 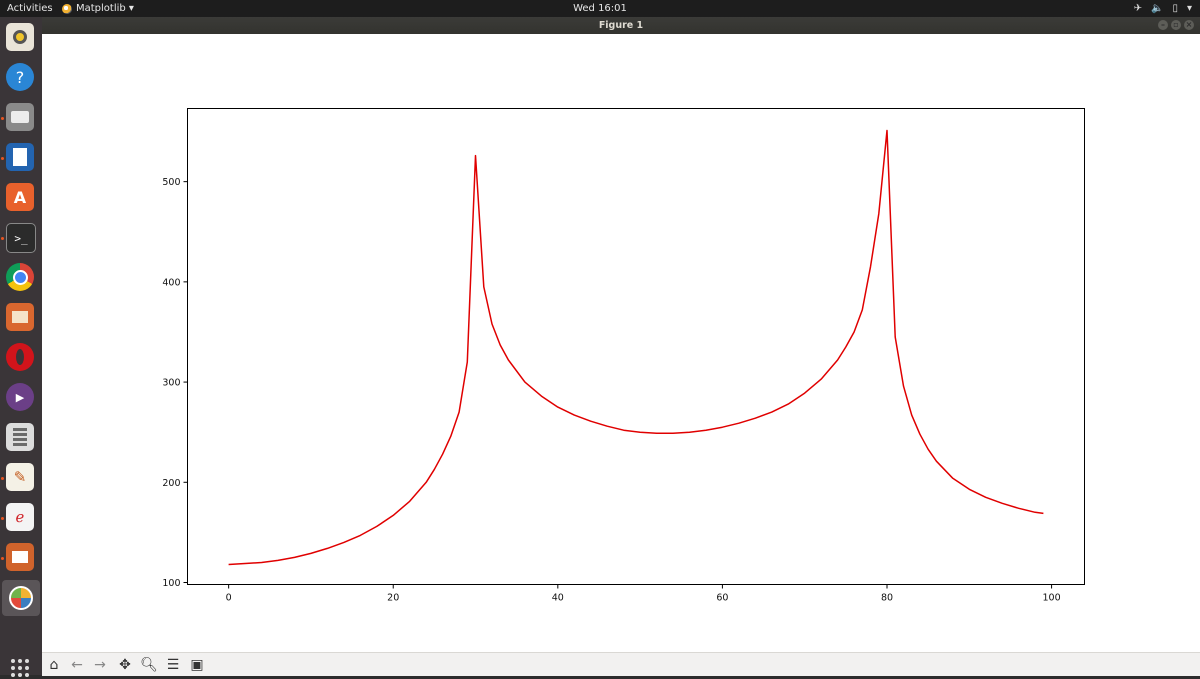 I want to click on y-tick-label: 400, so click(x=171, y=282).